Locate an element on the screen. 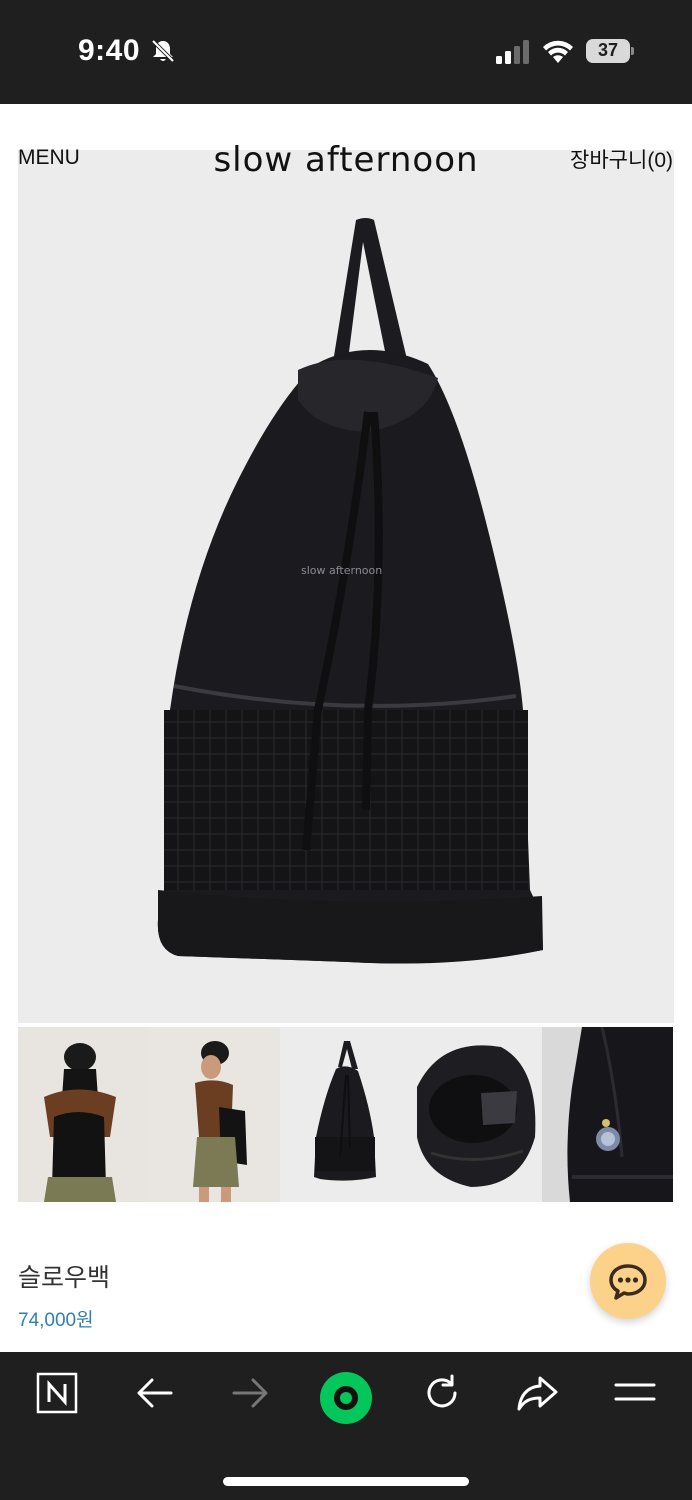 The width and height of the screenshot is (692, 1500). reload-icon is located at coordinates (449, 1398).